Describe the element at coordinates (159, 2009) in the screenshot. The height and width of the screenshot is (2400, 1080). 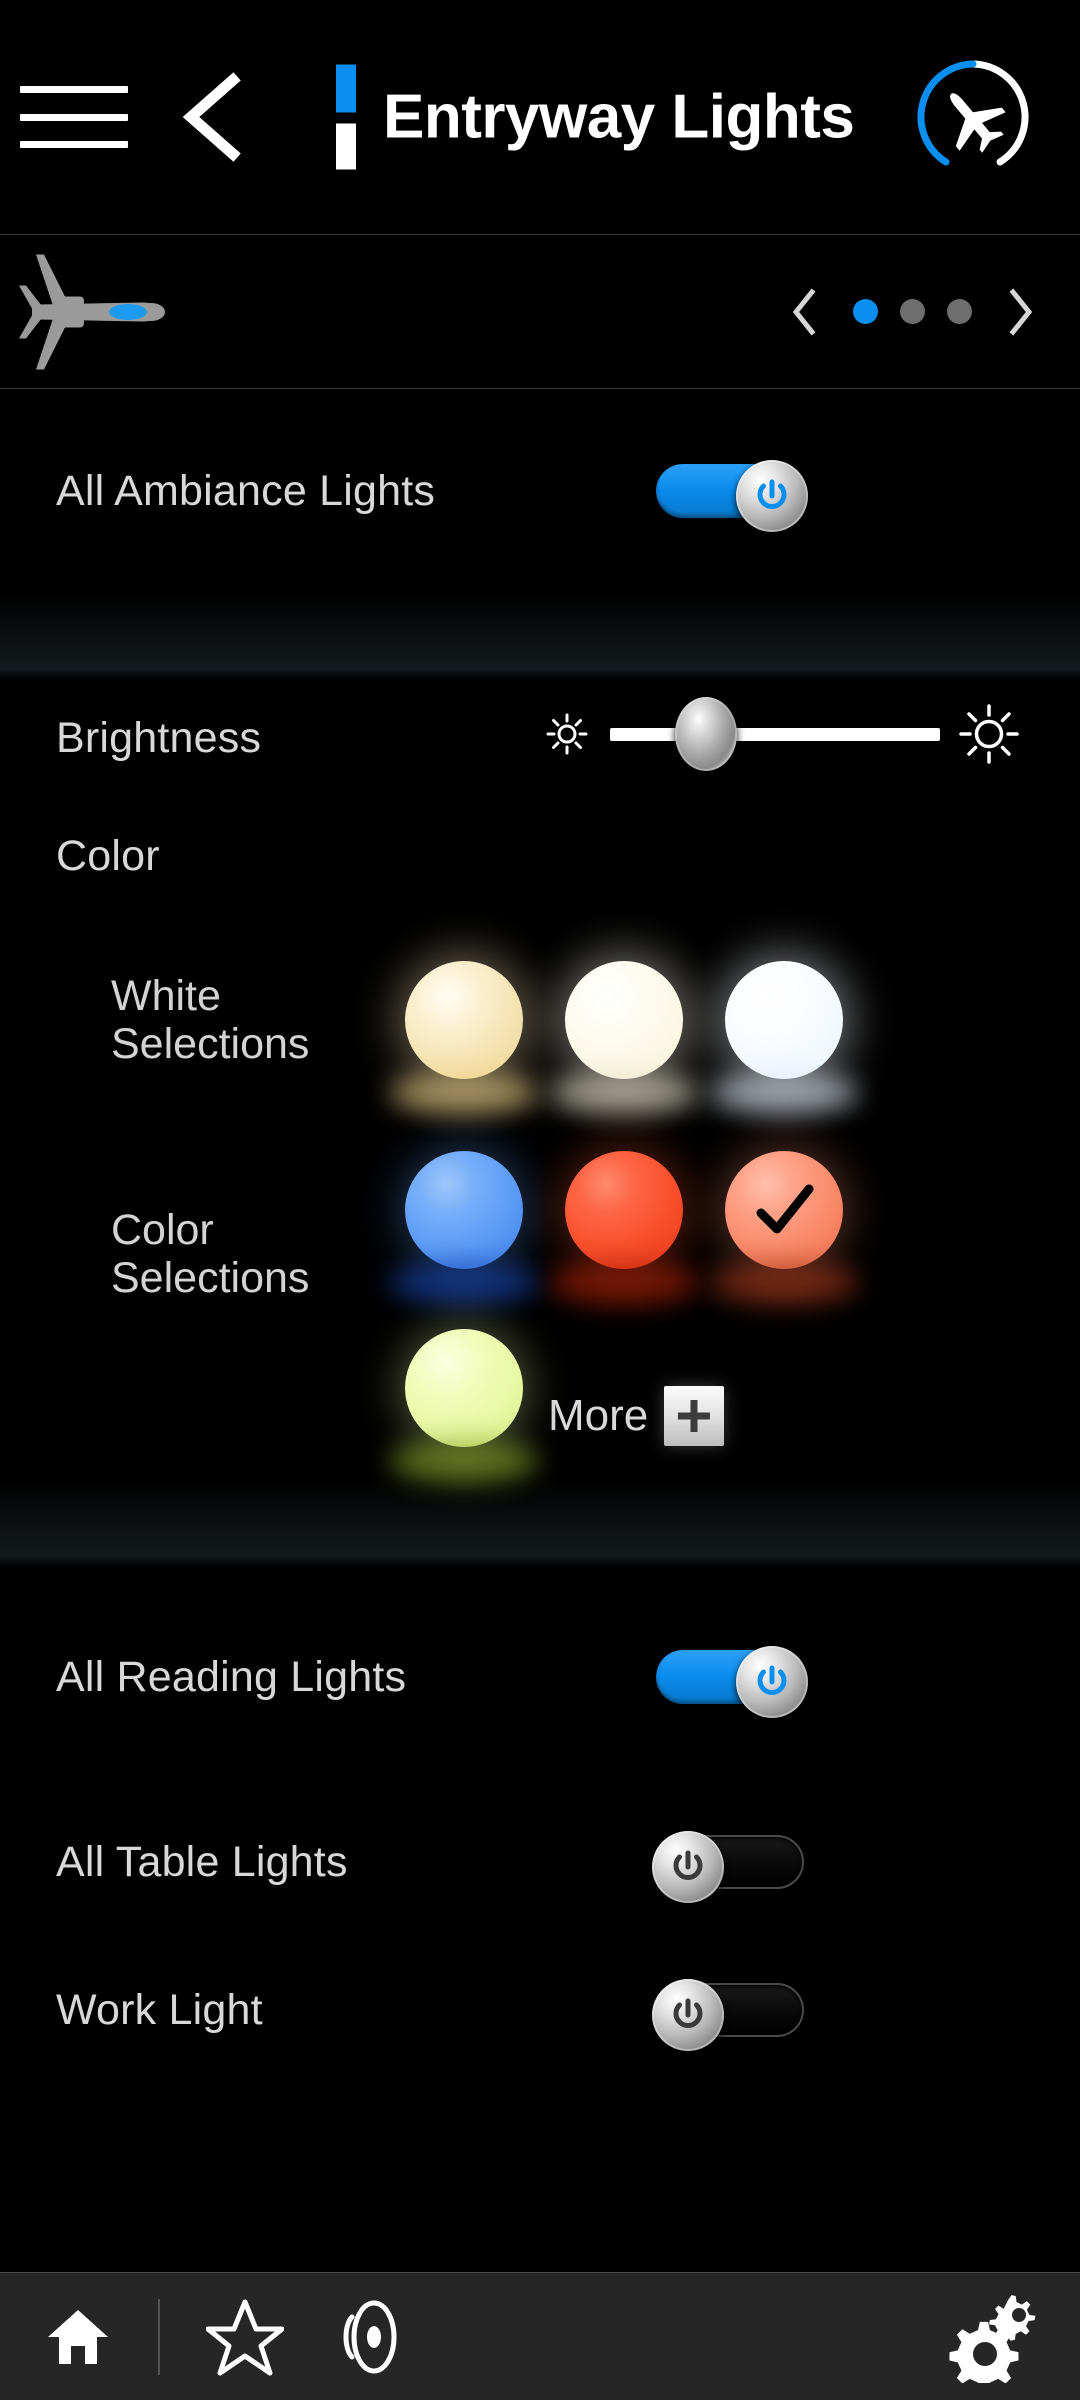
I see `work-label: Work Light` at that location.